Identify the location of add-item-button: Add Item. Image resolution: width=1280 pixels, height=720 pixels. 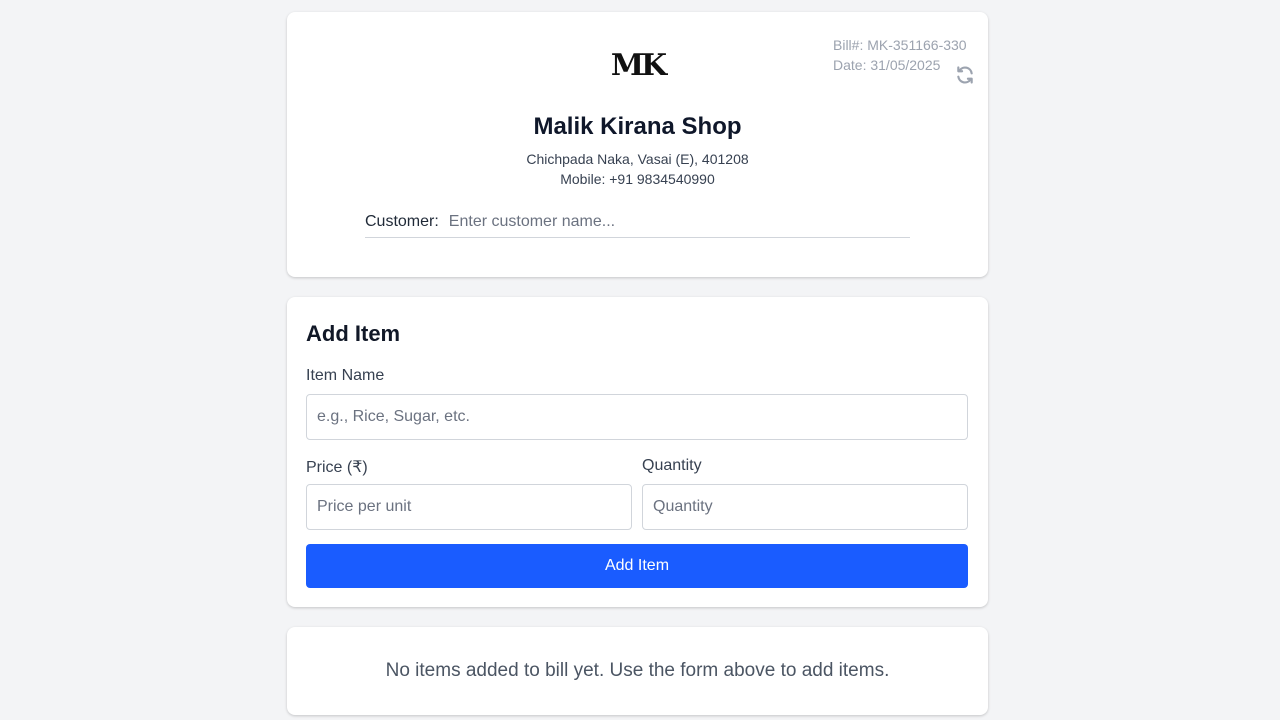
(637, 566).